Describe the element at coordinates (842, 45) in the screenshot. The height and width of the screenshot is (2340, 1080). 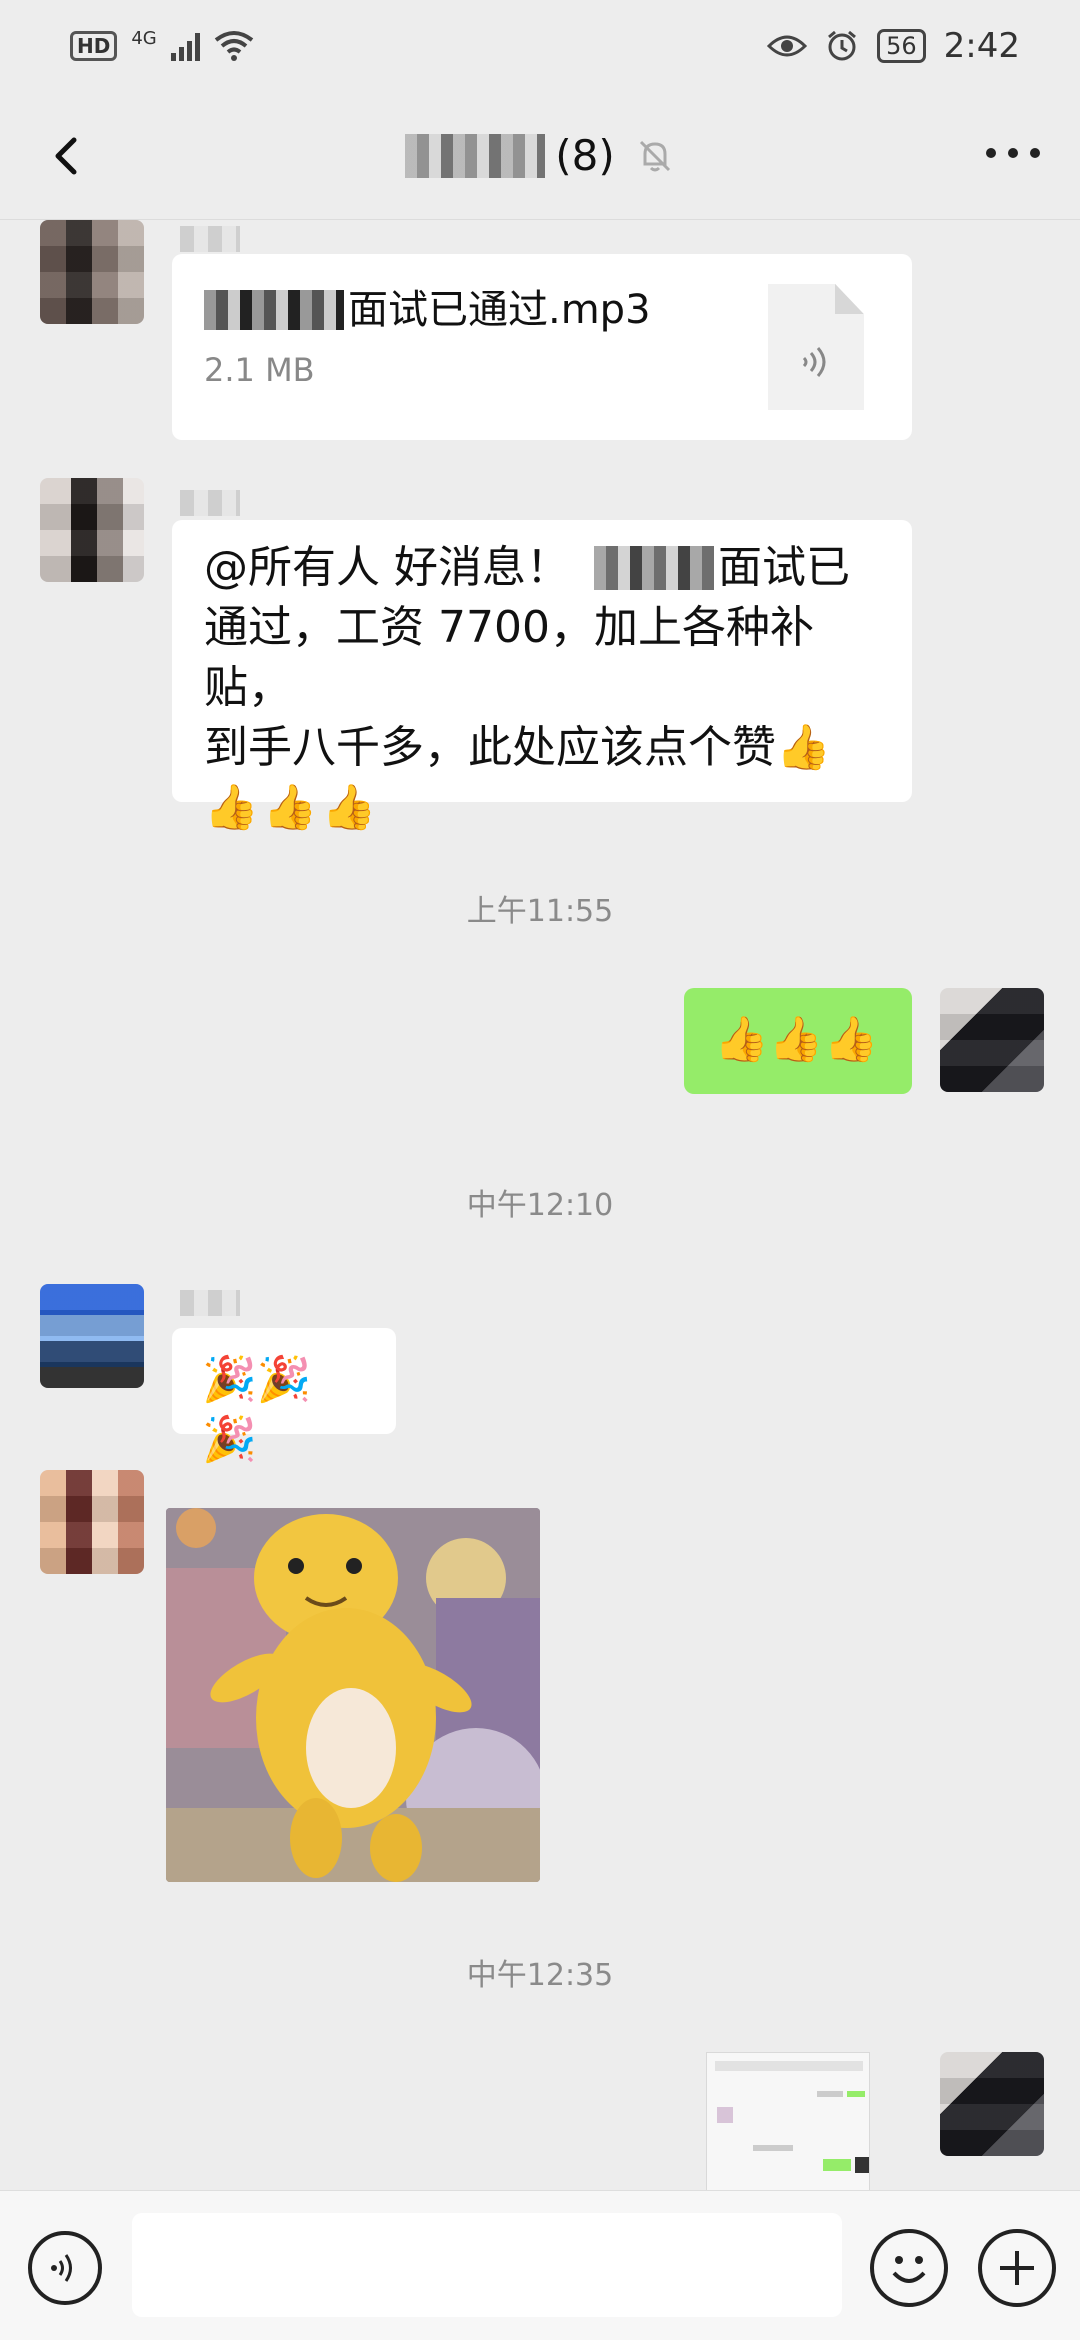
I see `alarm-icon` at that location.